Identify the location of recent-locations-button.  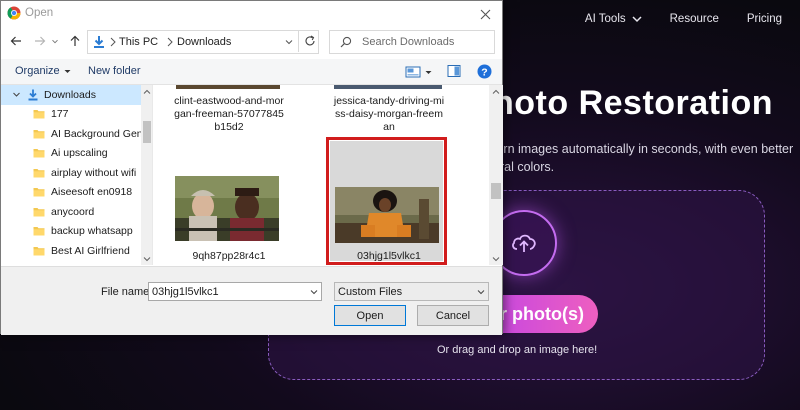
(55, 41).